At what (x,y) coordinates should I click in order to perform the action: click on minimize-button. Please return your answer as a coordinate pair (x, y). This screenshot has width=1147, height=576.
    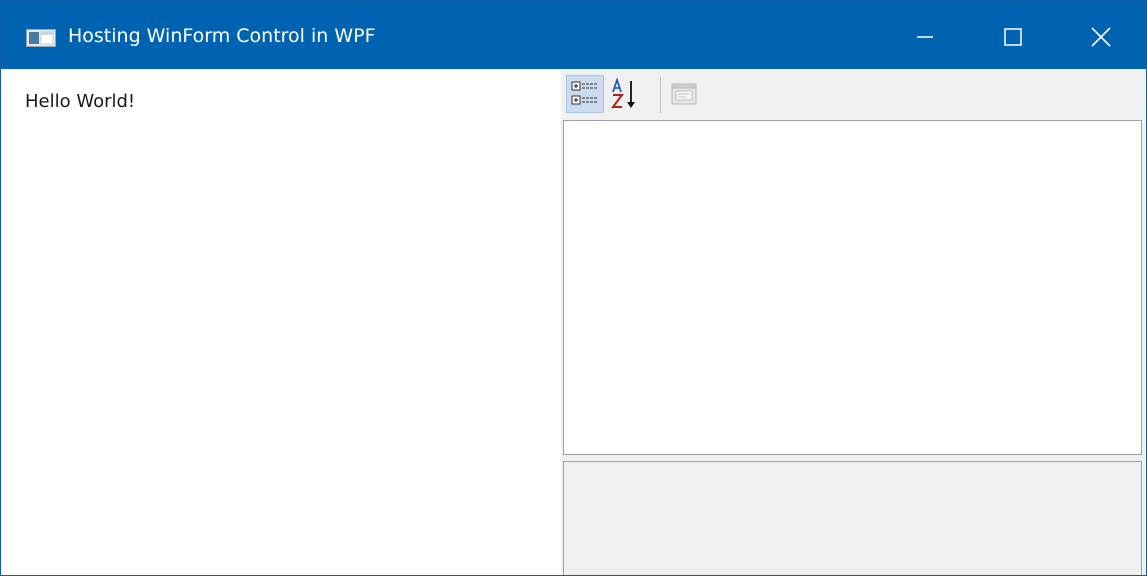
    Looking at the image, I should click on (925, 35).